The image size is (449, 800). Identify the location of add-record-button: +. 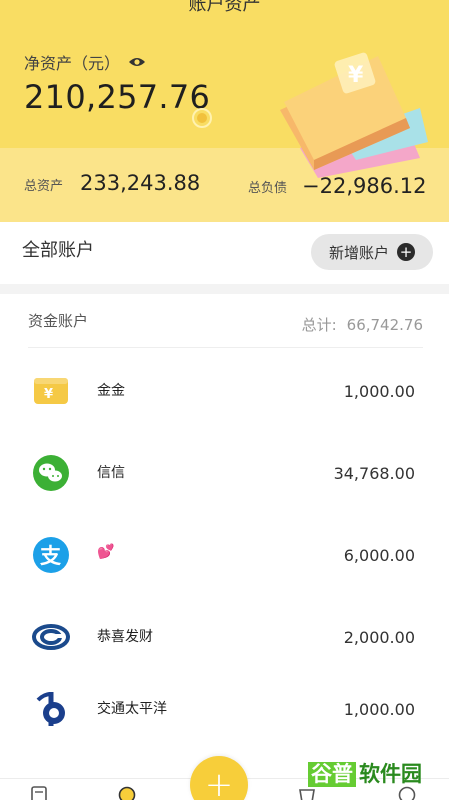
(219, 778).